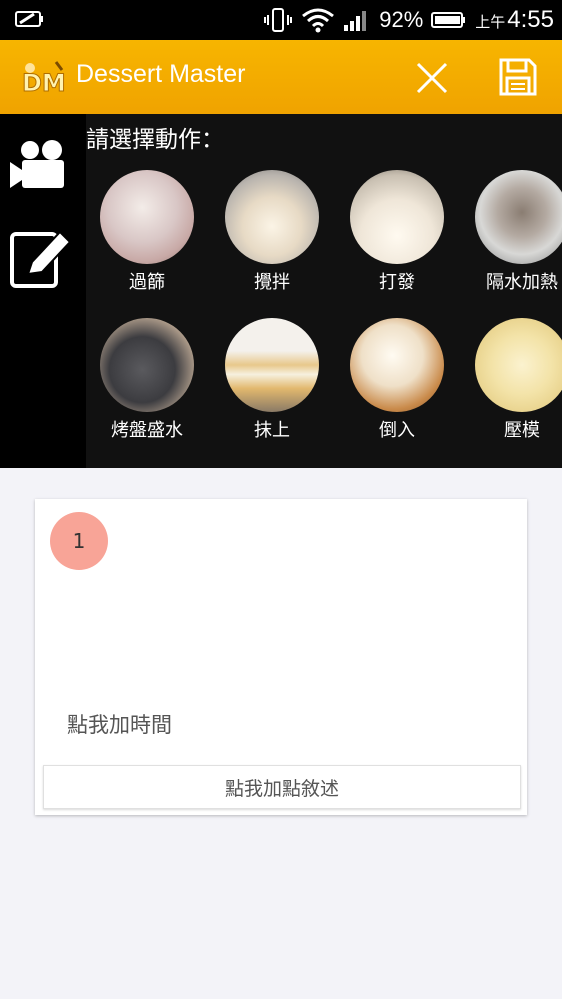  I want to click on save-icon, so click(518, 77).